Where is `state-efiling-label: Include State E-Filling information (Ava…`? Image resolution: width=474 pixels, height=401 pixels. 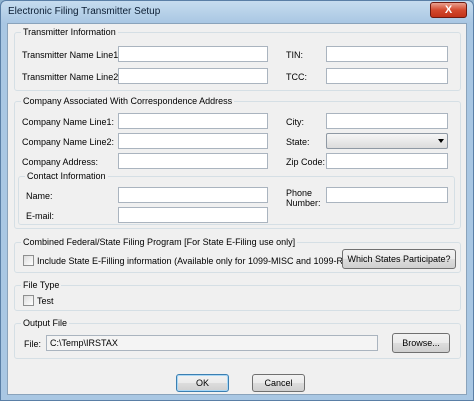 state-efiling-label: Include State E-Filling information (Ava… is located at coordinates (191, 261).